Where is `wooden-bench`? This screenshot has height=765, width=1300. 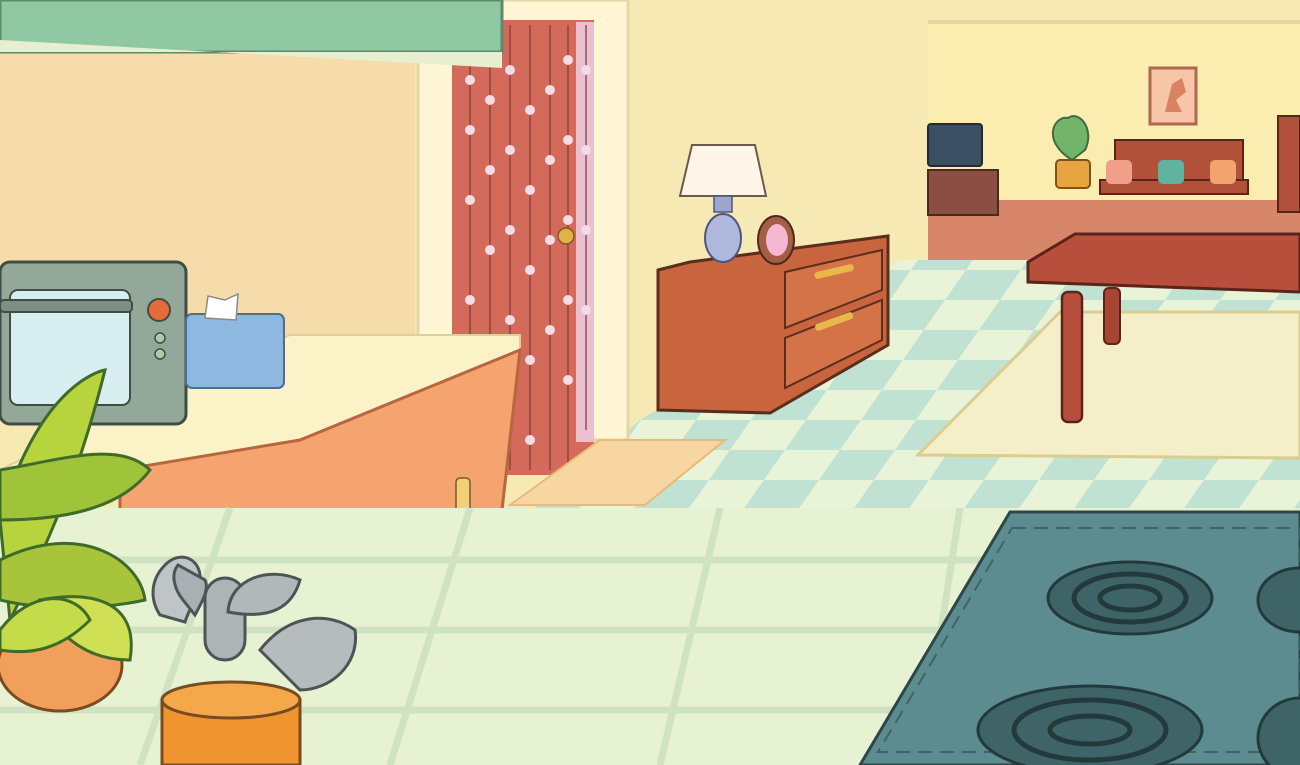
wooden-bench is located at coordinates (1174, 167).